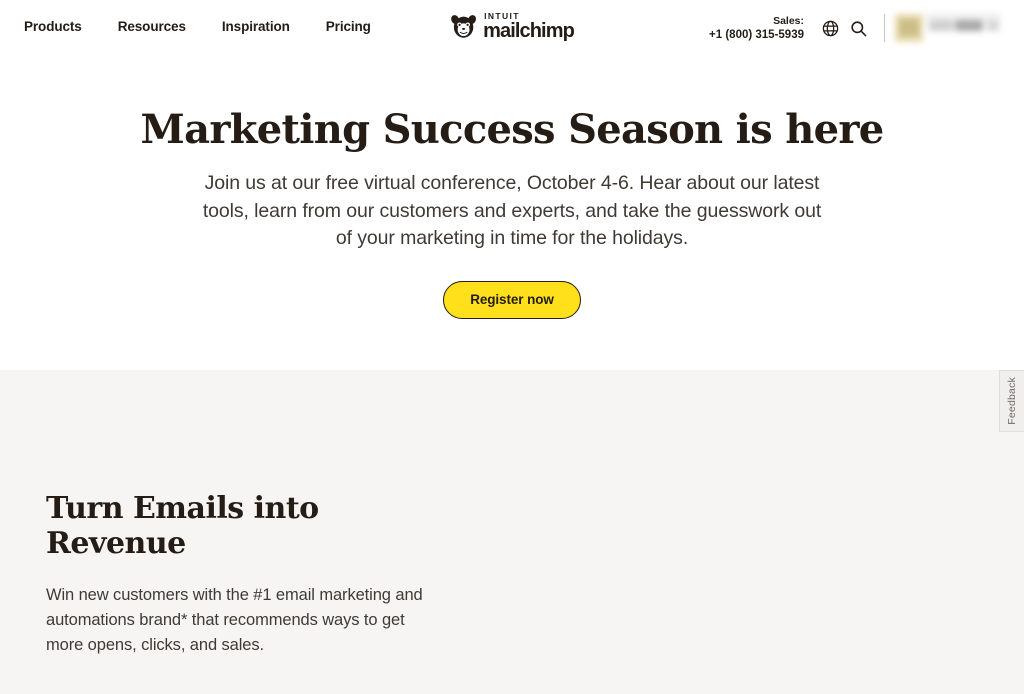 The image size is (1024, 694). I want to click on nav-item-pricing: Pricing, so click(348, 27).